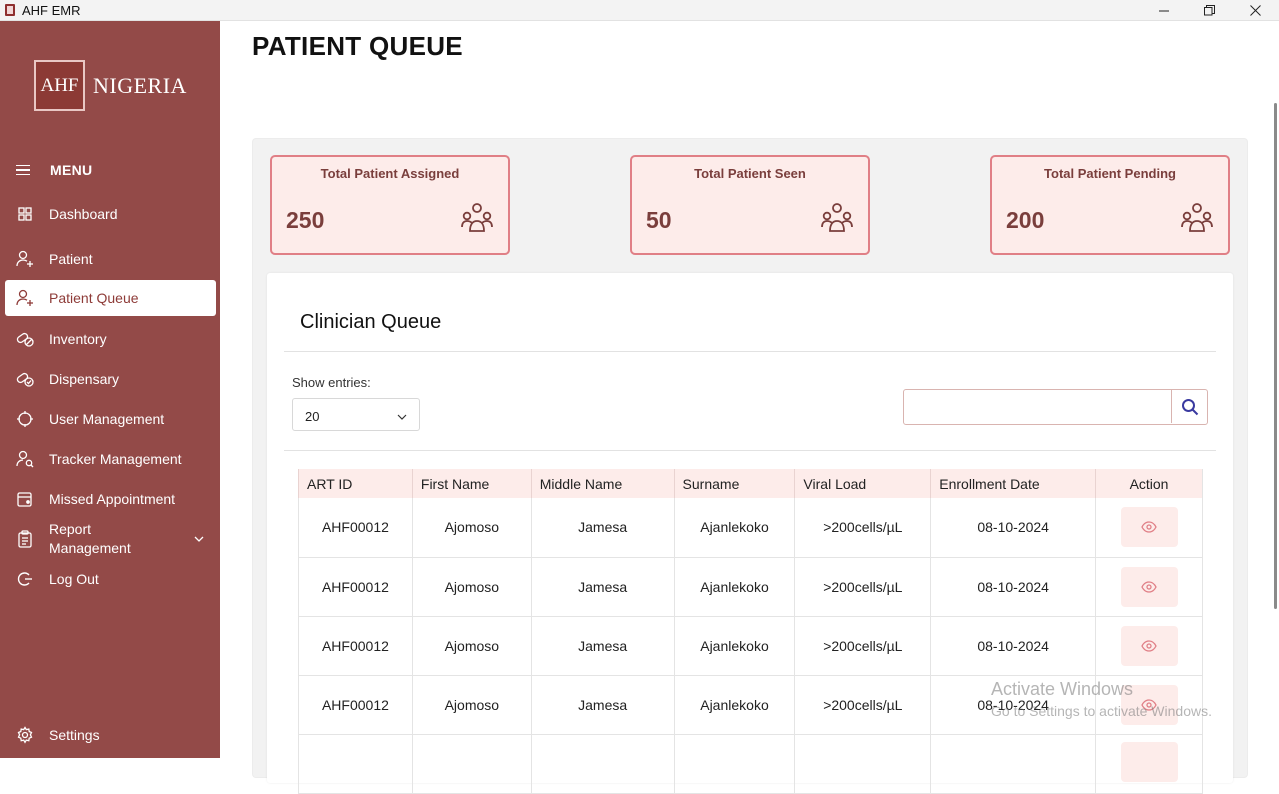 This screenshot has width=1279, height=794. Describe the element at coordinates (25, 419) in the screenshot. I see `target-icon` at that location.